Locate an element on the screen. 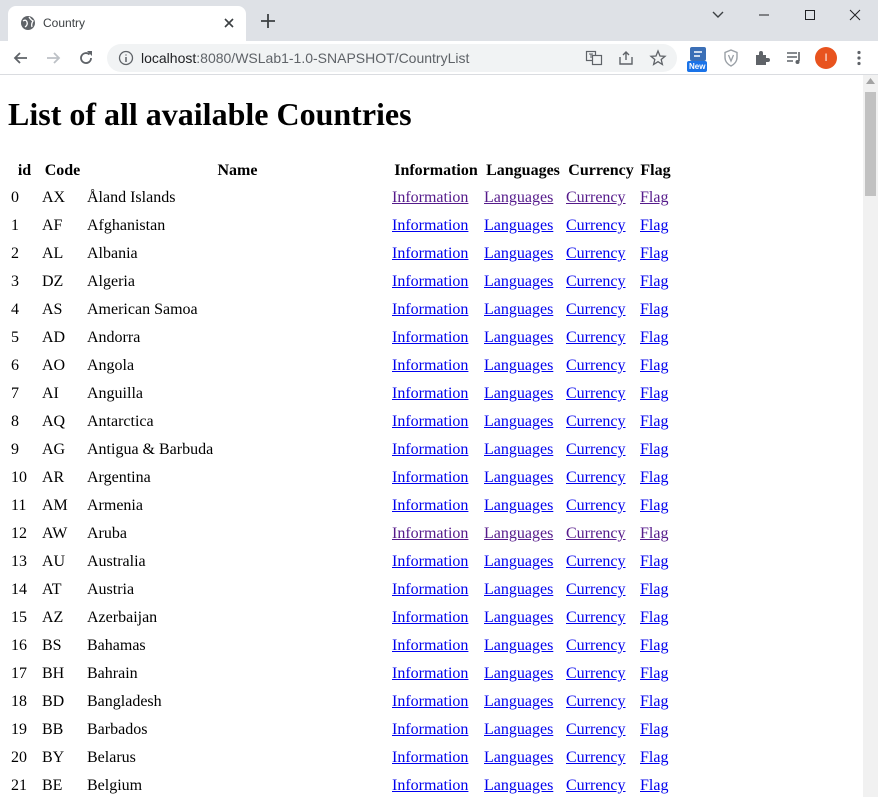  site-info-icon is located at coordinates (126, 58).